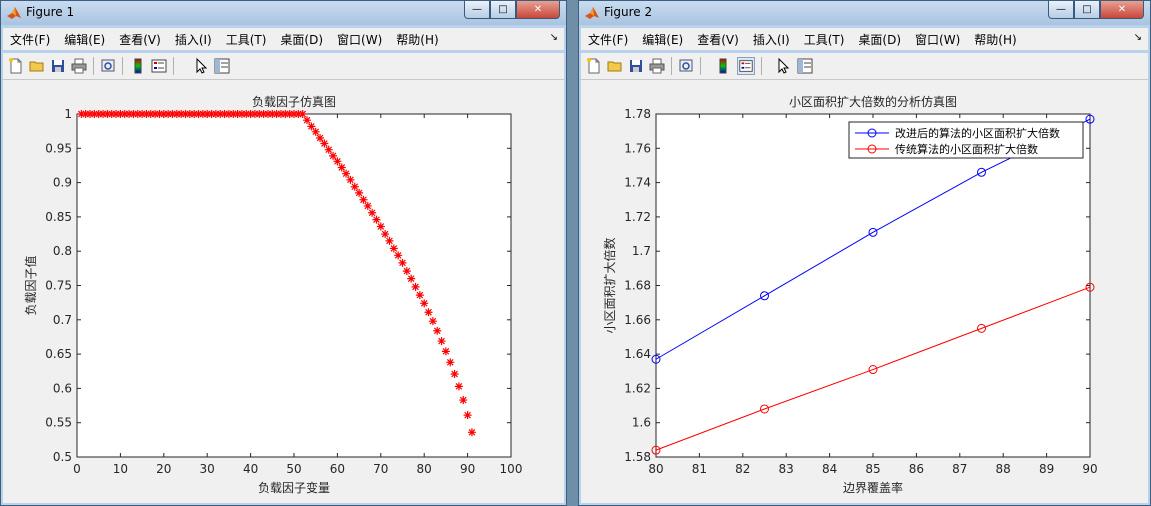 This screenshot has width=1151, height=506. Describe the element at coordinates (30, 285) in the screenshot. I see `y-axis-label: 负载因子值` at that location.